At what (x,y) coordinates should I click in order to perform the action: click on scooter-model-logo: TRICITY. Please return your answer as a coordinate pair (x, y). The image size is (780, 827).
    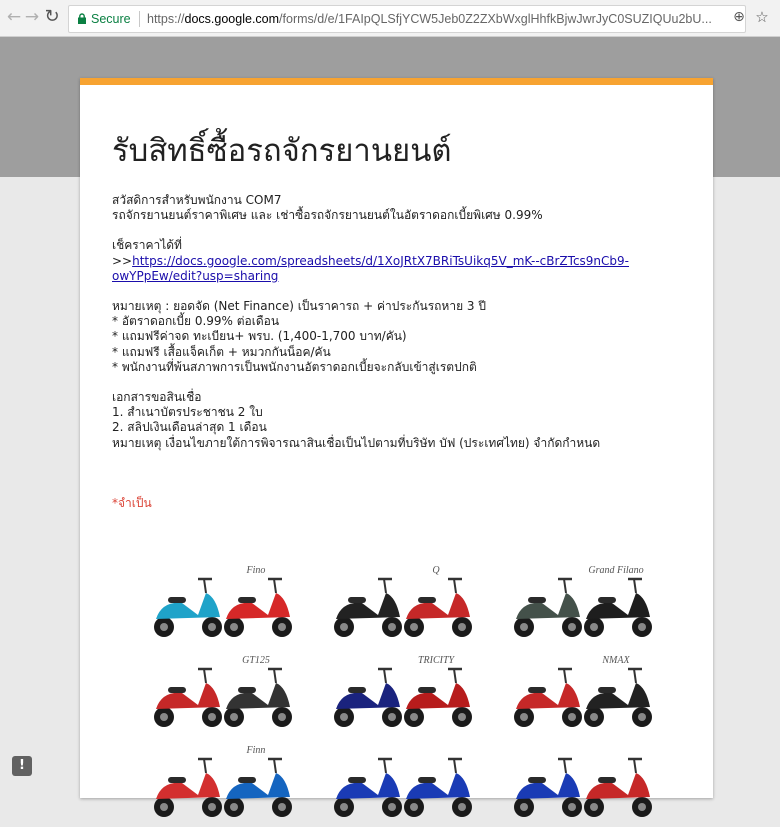
    Looking at the image, I should click on (437, 660).